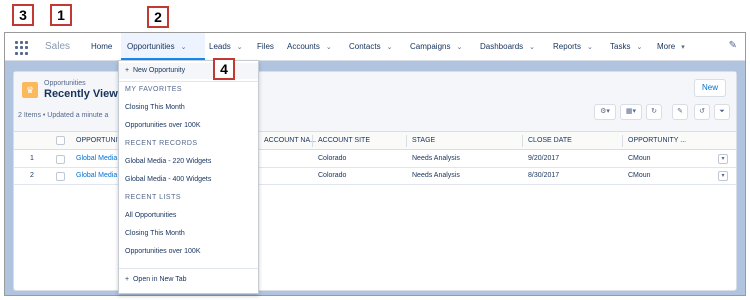 This screenshot has width=750, height=300. Describe the element at coordinates (436, 46) in the screenshot. I see `nav-item-campaigns: Campaigns ⌄` at that location.